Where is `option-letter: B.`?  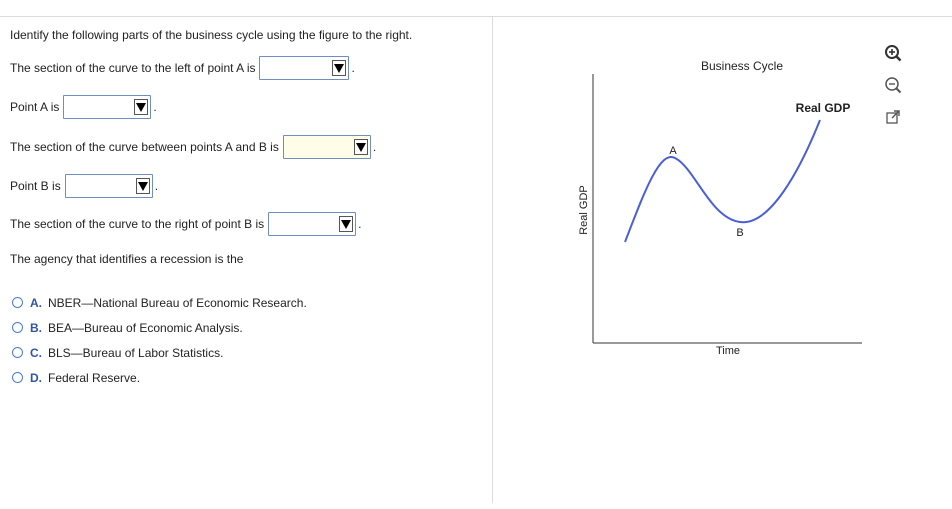 option-letter: B. is located at coordinates (36, 327).